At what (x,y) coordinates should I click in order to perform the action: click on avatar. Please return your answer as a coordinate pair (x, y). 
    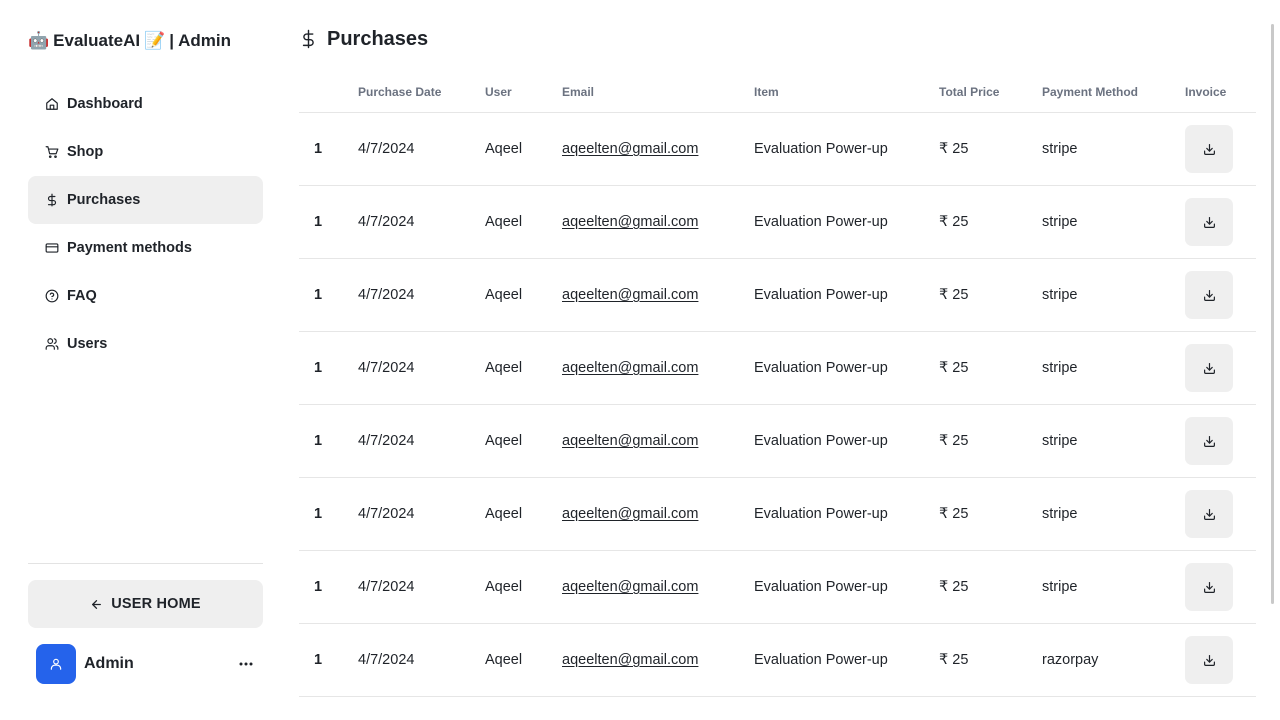
    Looking at the image, I should click on (56, 664).